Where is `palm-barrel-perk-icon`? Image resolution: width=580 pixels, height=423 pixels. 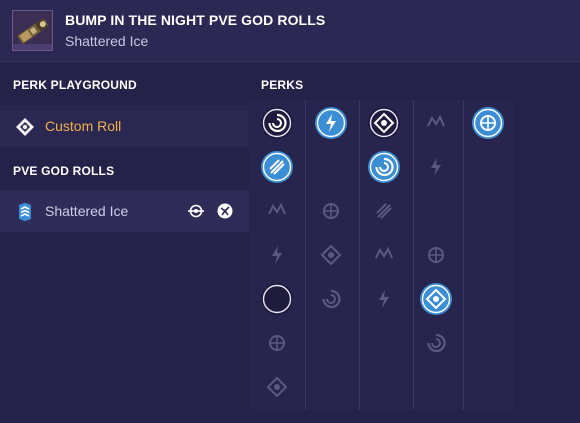
palm-barrel-perk-icon is located at coordinates (277, 167).